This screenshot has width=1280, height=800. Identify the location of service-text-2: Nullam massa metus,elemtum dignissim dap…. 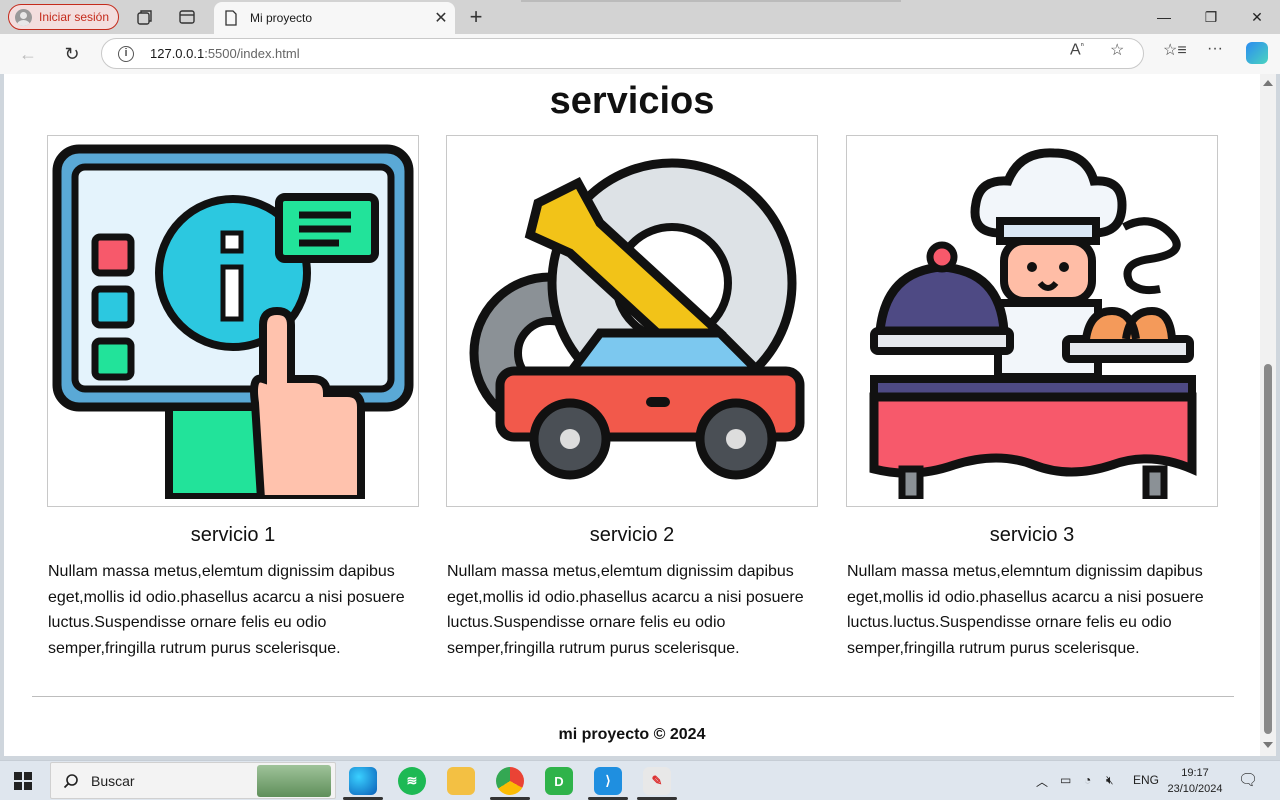
(625, 610).